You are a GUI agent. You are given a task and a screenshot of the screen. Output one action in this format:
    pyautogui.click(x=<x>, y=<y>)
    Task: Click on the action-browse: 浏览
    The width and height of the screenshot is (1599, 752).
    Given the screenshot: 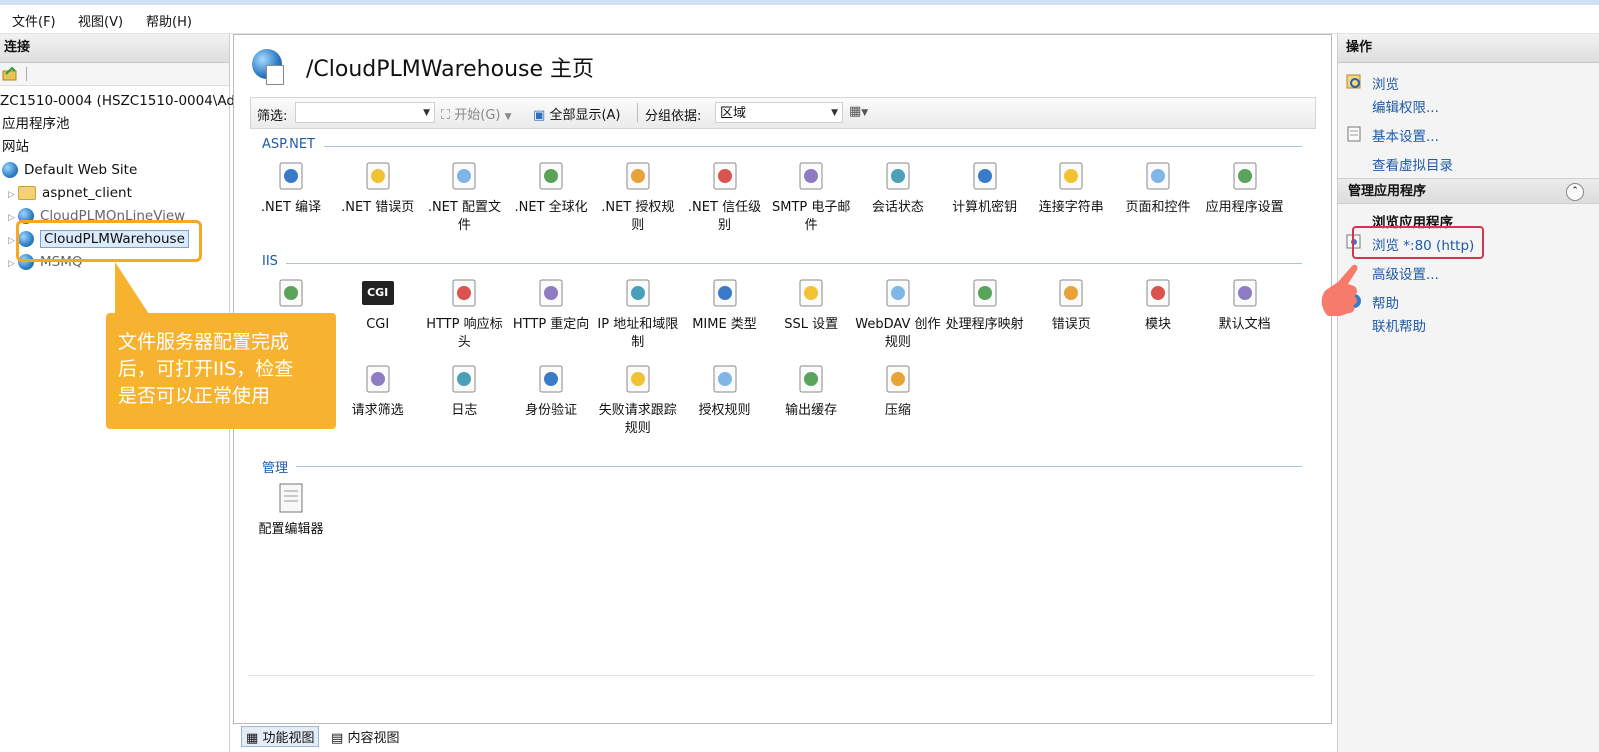 What is the action you would take?
    pyautogui.click(x=1385, y=83)
    